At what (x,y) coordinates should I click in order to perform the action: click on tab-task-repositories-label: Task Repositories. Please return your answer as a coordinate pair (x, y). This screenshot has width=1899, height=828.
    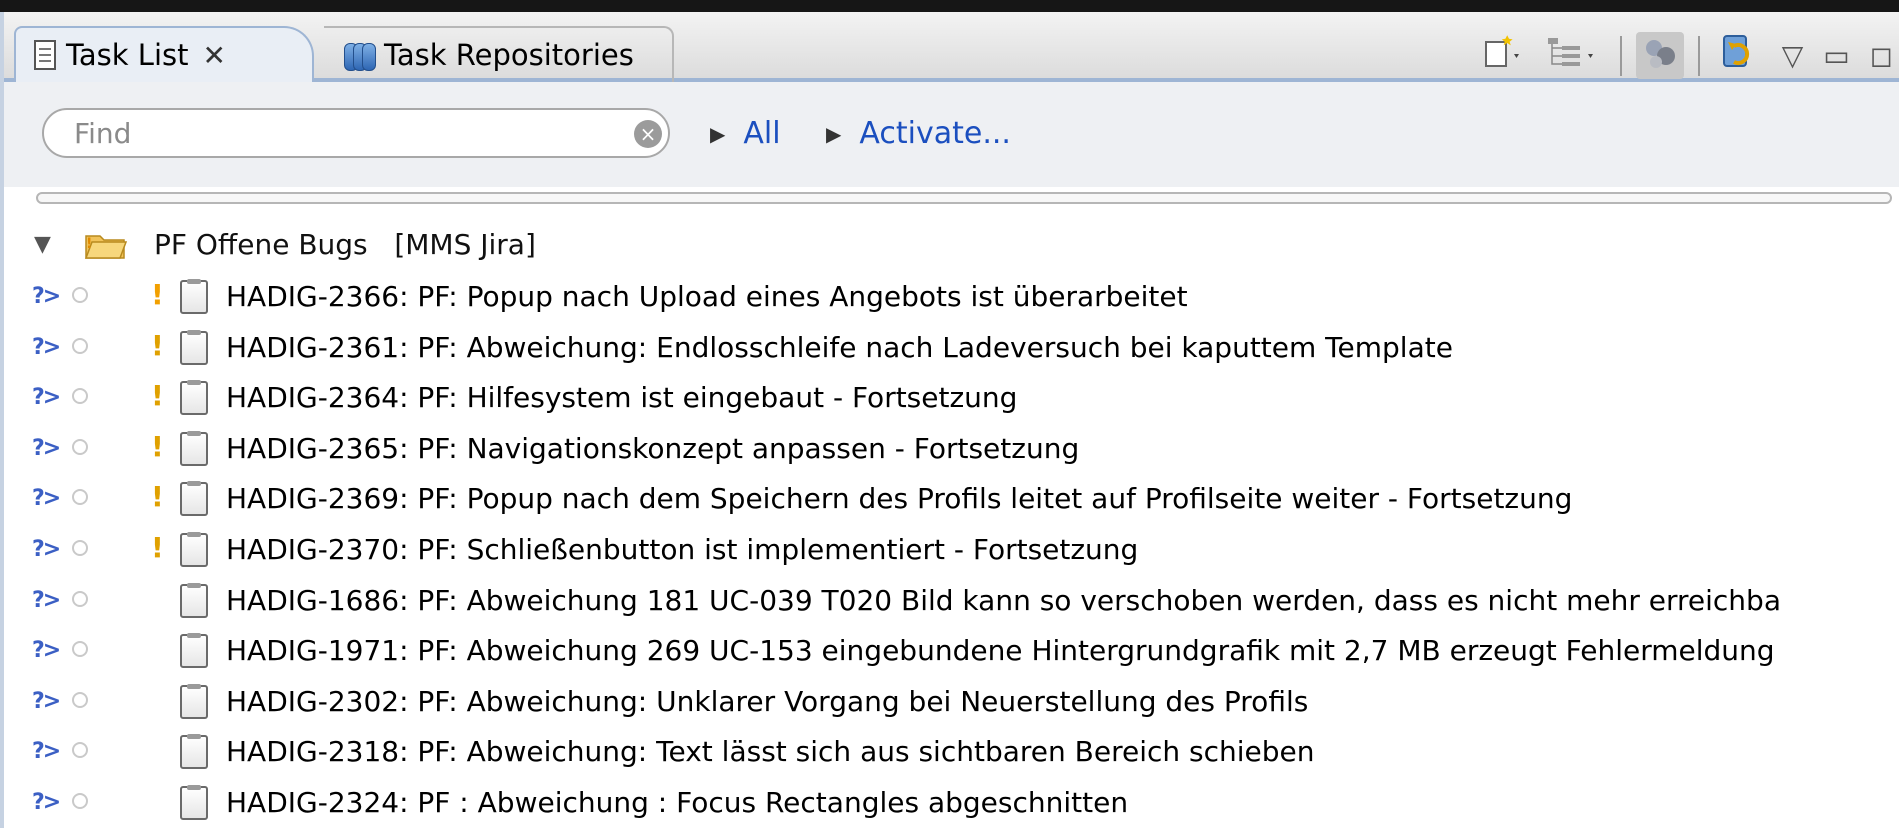
    Looking at the image, I should click on (509, 55).